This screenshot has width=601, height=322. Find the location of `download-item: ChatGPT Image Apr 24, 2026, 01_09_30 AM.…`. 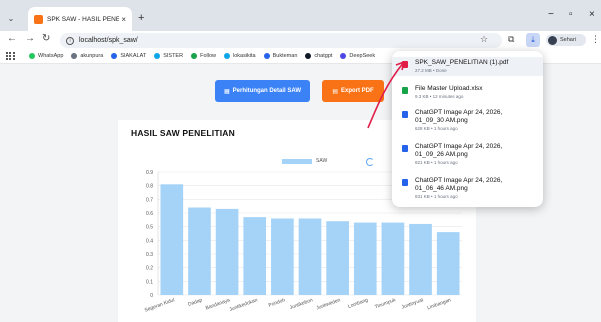

download-item: ChatGPT Image Apr 24, 2026, 01_09_30 AM.… is located at coordinates (467, 120).